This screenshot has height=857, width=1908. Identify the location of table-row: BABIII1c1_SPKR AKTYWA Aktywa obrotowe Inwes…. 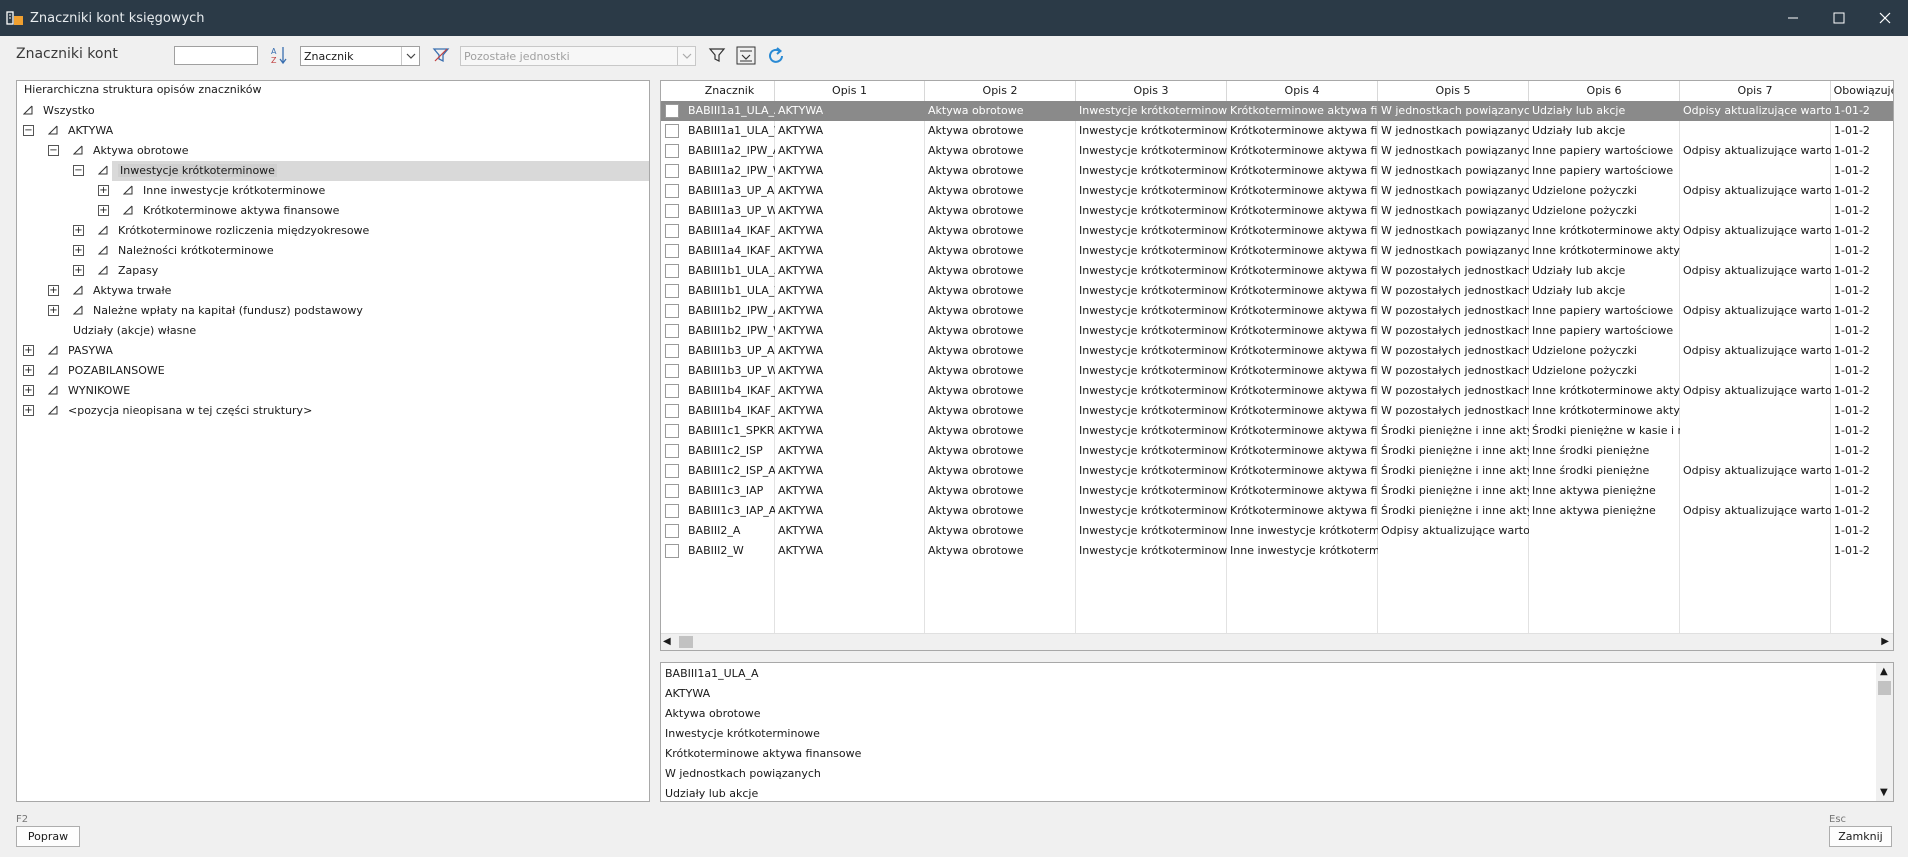
(1277, 431).